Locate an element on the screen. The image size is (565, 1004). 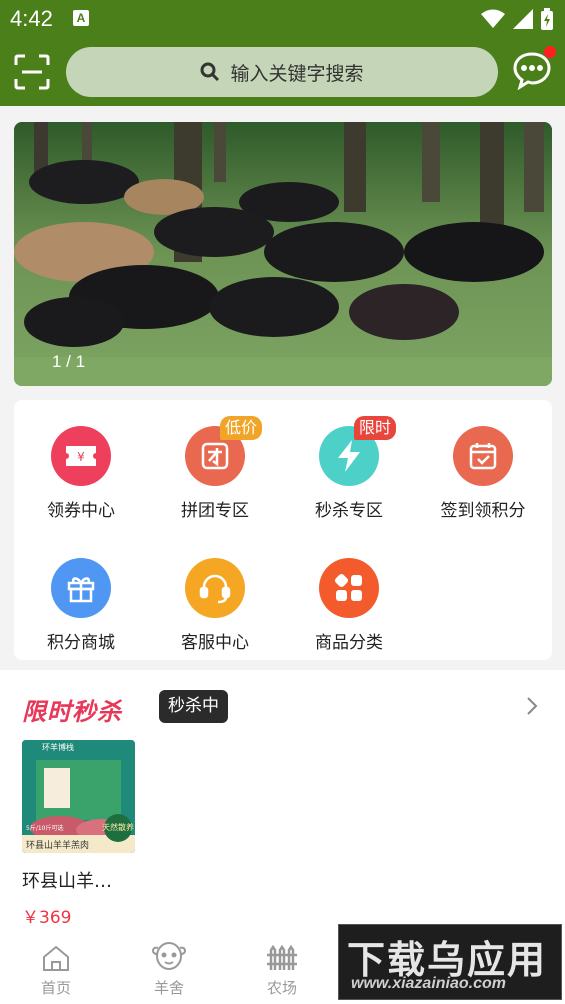
sheep-face-icon is located at coordinates (169, 956).